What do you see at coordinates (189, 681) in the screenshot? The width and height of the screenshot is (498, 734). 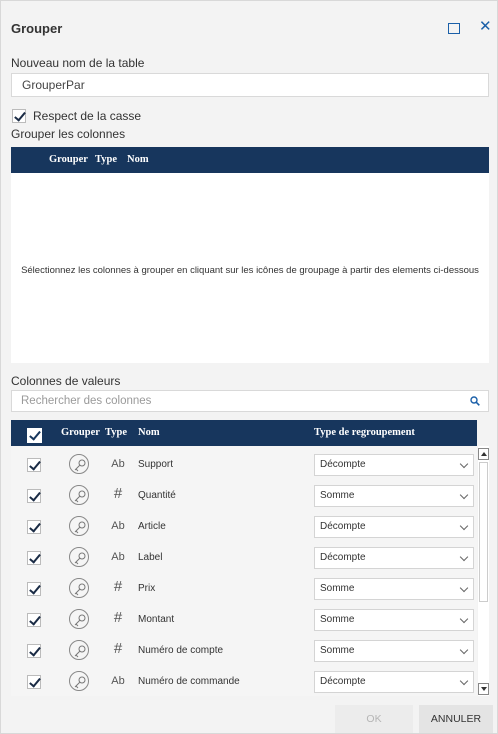 I see `column-name: Numéro de commande` at bounding box center [189, 681].